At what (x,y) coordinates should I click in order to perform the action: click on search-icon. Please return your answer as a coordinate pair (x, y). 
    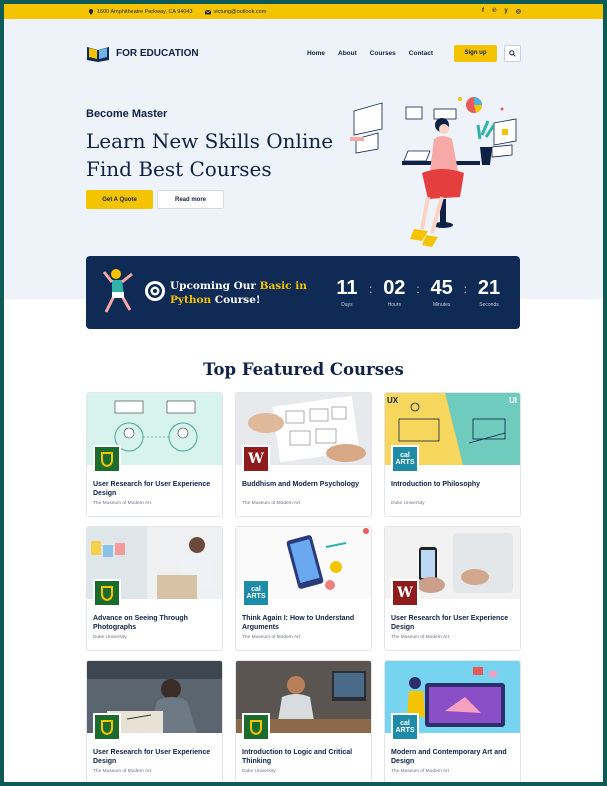
    Looking at the image, I should click on (512, 53).